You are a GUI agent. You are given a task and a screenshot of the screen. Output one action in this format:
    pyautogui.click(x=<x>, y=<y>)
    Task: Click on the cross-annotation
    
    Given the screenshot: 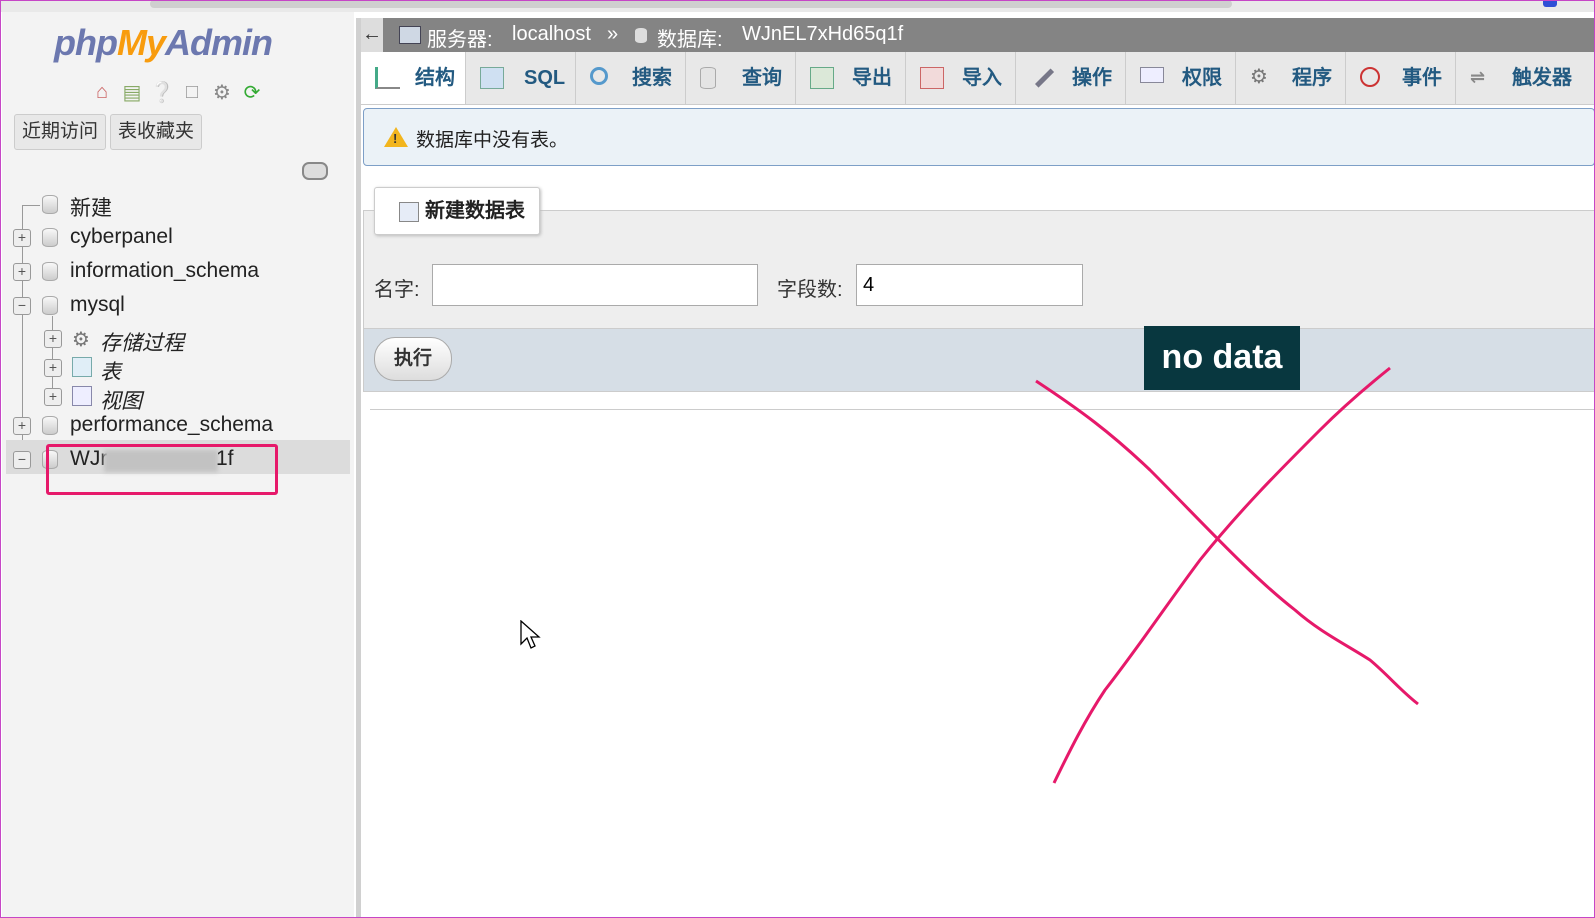 What is the action you would take?
    pyautogui.click(x=1227, y=575)
    